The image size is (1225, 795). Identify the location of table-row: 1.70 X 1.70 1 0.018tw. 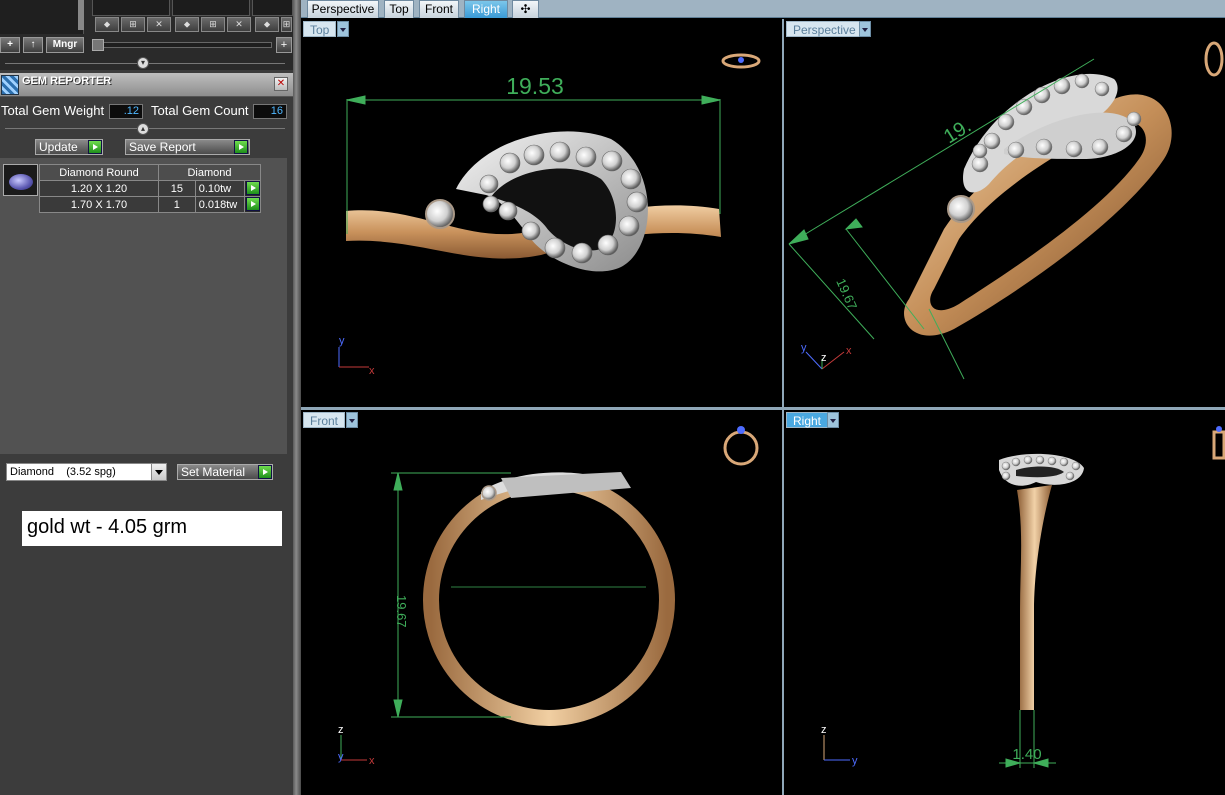
(150, 204).